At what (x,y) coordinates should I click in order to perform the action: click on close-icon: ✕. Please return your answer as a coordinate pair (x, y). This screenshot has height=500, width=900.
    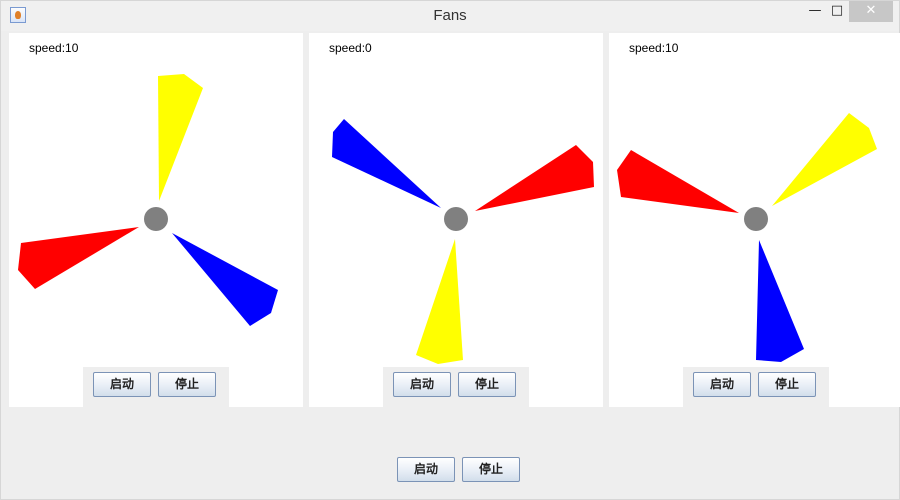
    Looking at the image, I should click on (871, 11).